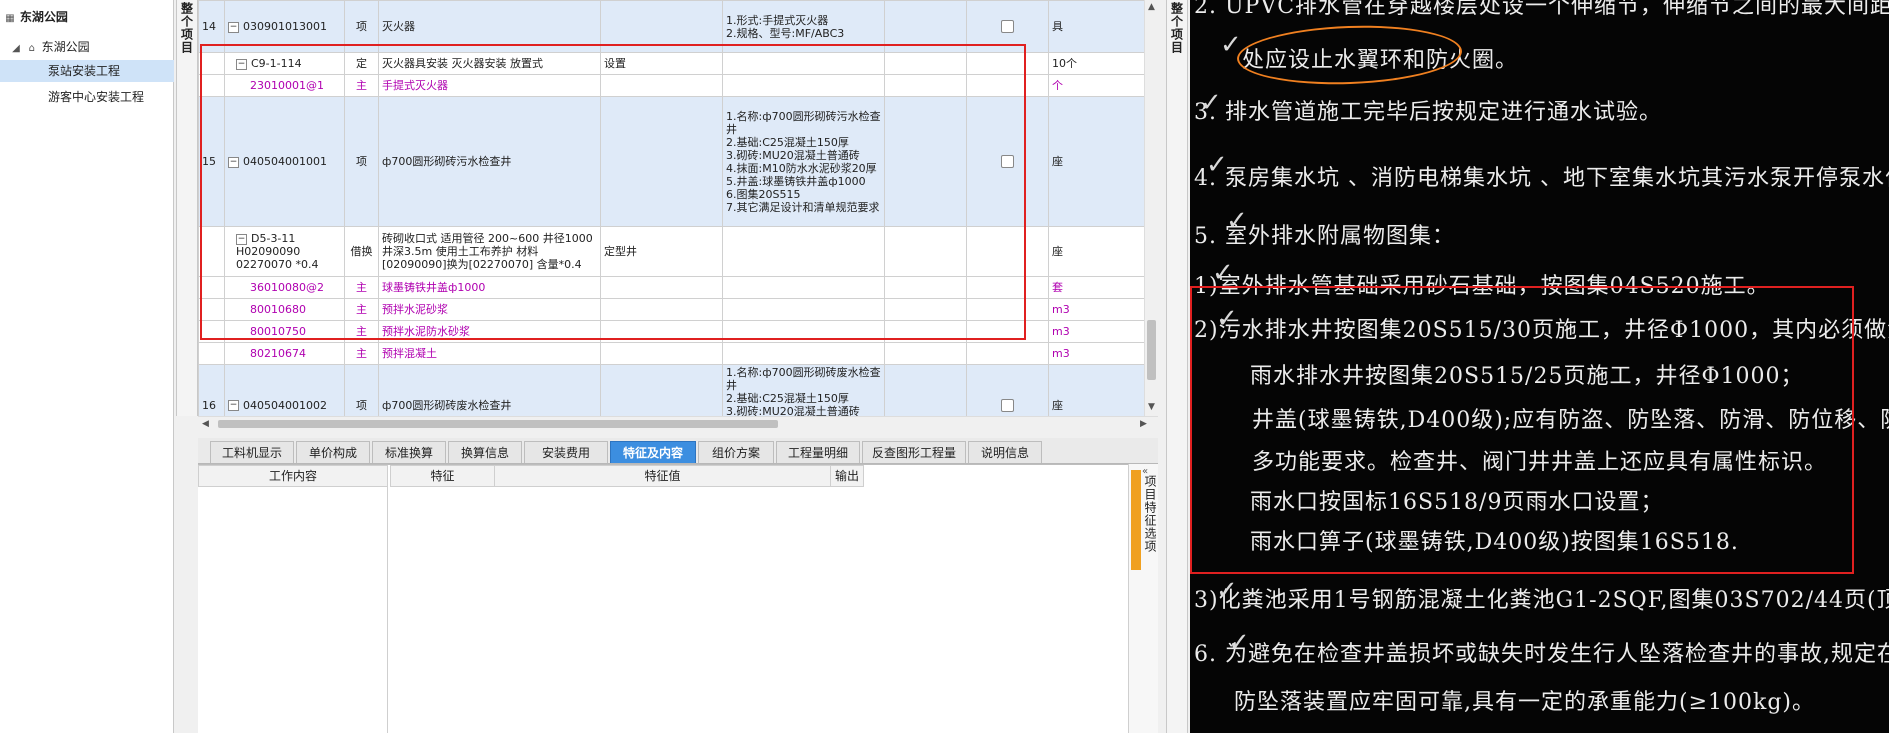 The height and width of the screenshot is (733, 1889). Describe the element at coordinates (498, 424) in the screenshot. I see `grid-hscroll-thumb` at that location.